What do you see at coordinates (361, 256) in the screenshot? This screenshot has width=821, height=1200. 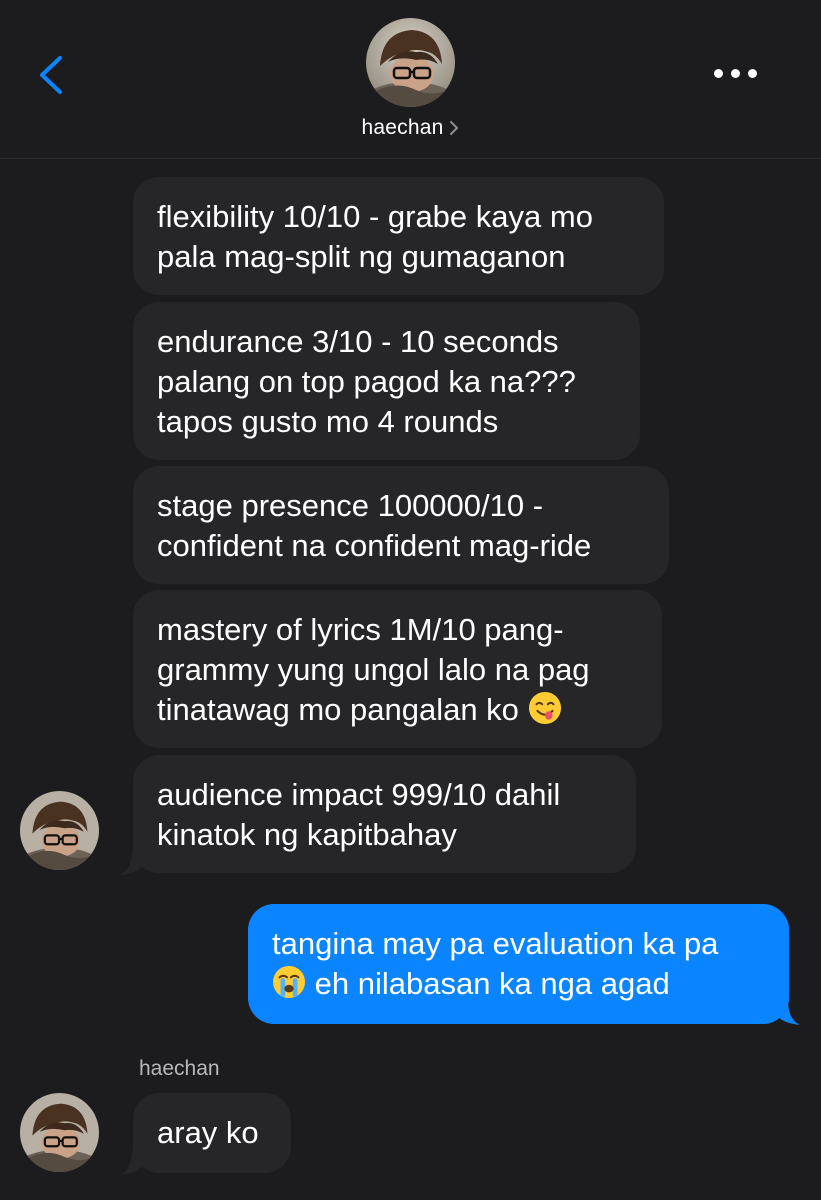 I see `message-line: pala mag-split ng gumaganon` at bounding box center [361, 256].